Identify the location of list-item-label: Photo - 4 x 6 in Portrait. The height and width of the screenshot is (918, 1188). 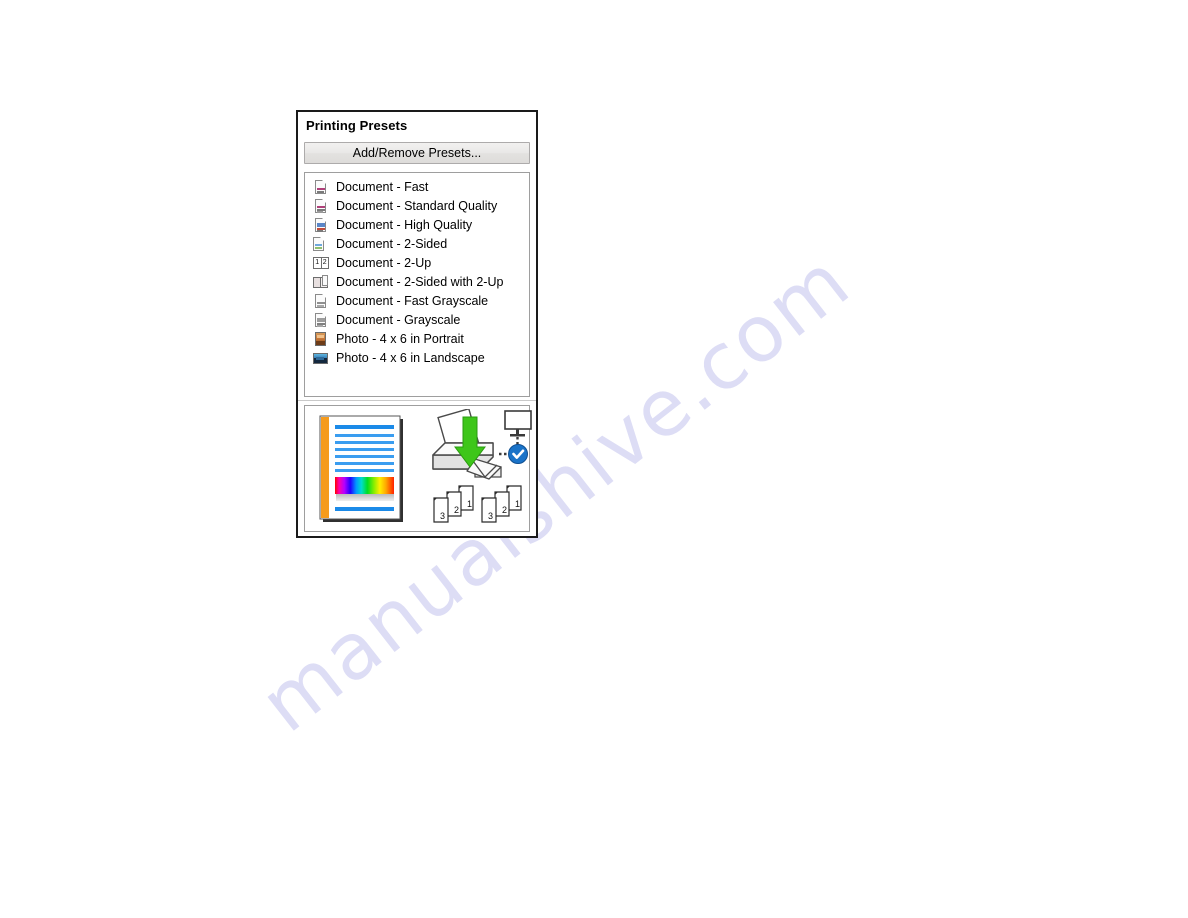
(400, 338).